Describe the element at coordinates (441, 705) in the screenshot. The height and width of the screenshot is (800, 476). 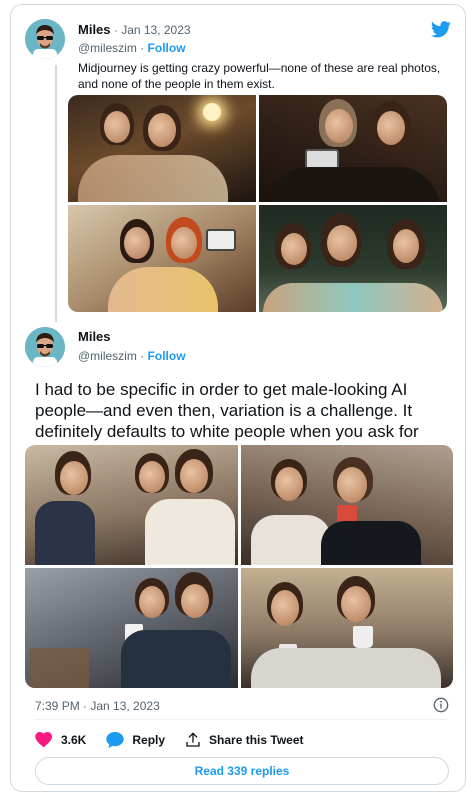
I see `info-icon` at that location.